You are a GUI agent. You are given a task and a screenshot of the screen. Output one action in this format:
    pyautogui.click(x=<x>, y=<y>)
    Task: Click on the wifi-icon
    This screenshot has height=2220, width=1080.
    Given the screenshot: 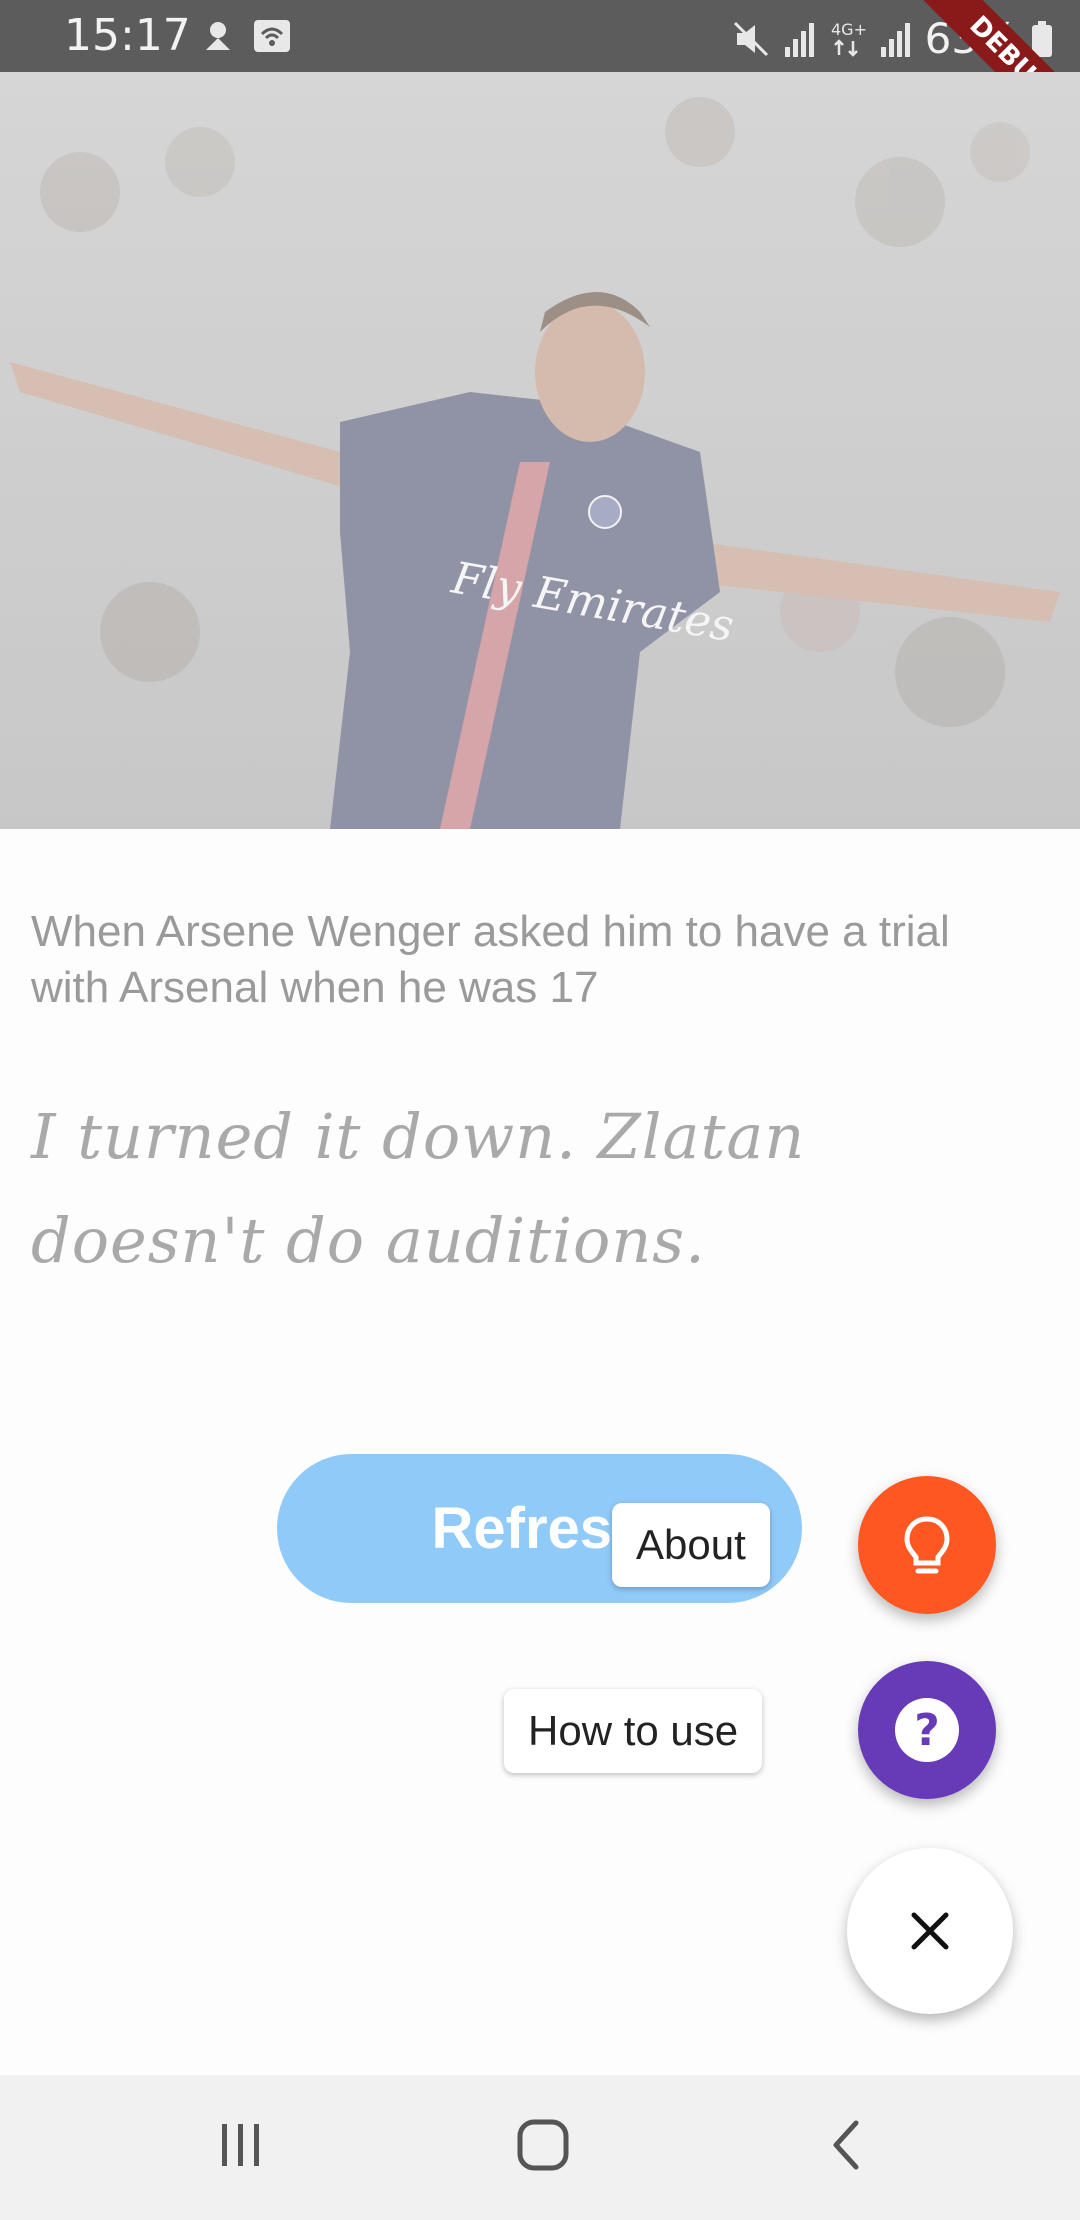 What is the action you would take?
    pyautogui.click(x=272, y=36)
    